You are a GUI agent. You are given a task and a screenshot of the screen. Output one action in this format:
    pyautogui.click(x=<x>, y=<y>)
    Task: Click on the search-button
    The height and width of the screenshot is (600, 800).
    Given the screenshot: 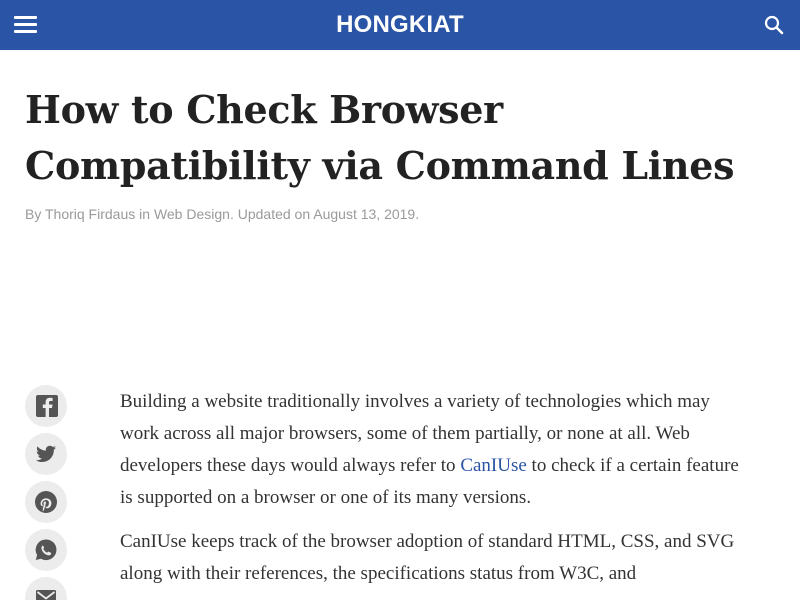 What is the action you would take?
    pyautogui.click(x=774, y=25)
    